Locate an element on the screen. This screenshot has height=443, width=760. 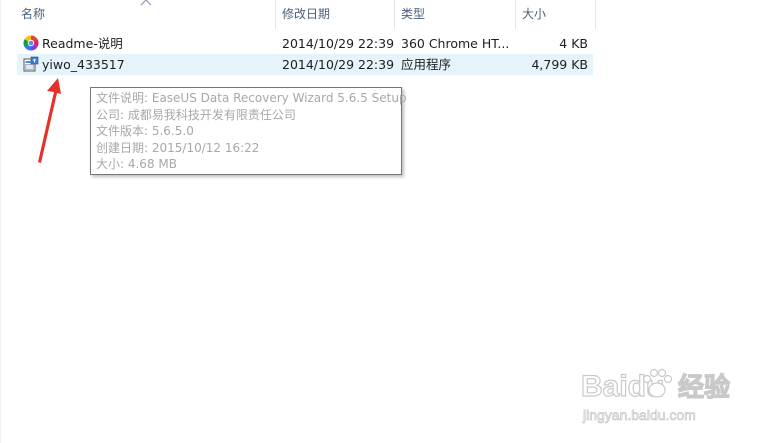
file-size: 4 KB is located at coordinates (573, 43).